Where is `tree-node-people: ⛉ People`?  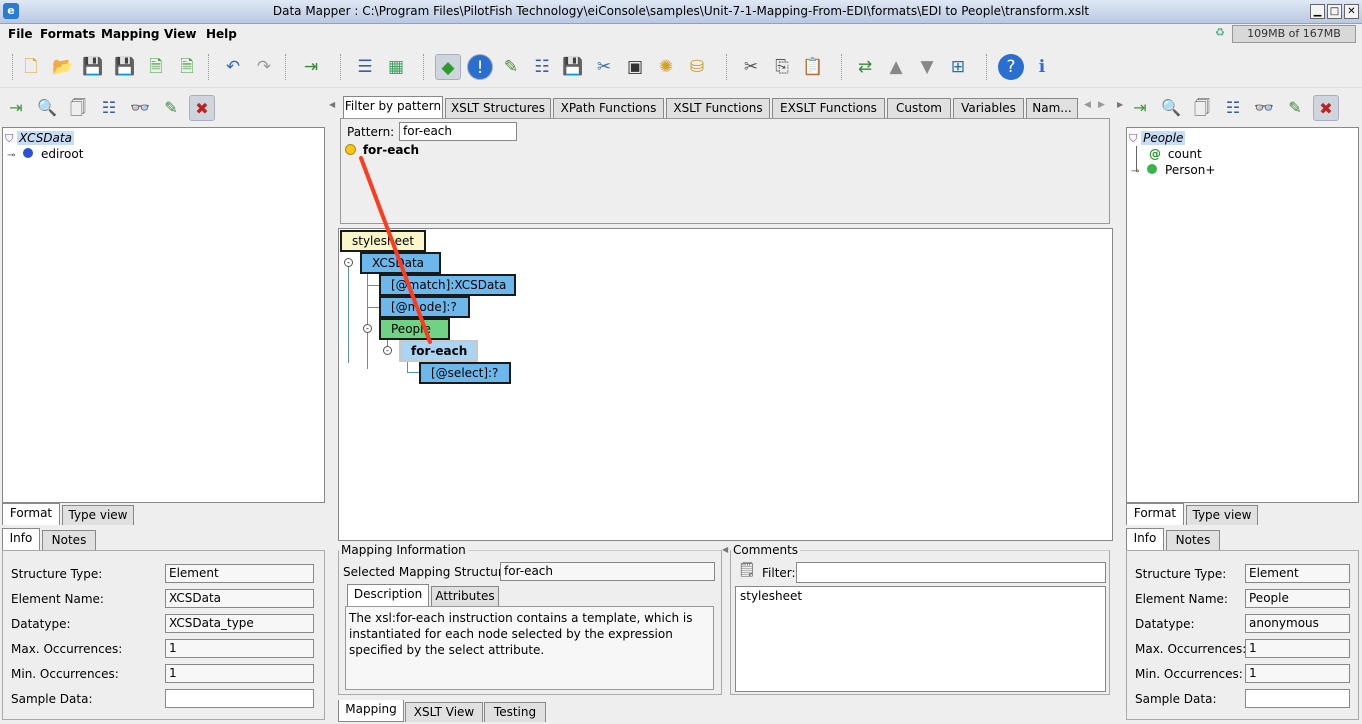 tree-node-people: ⛉ People is located at coordinates (1157, 138).